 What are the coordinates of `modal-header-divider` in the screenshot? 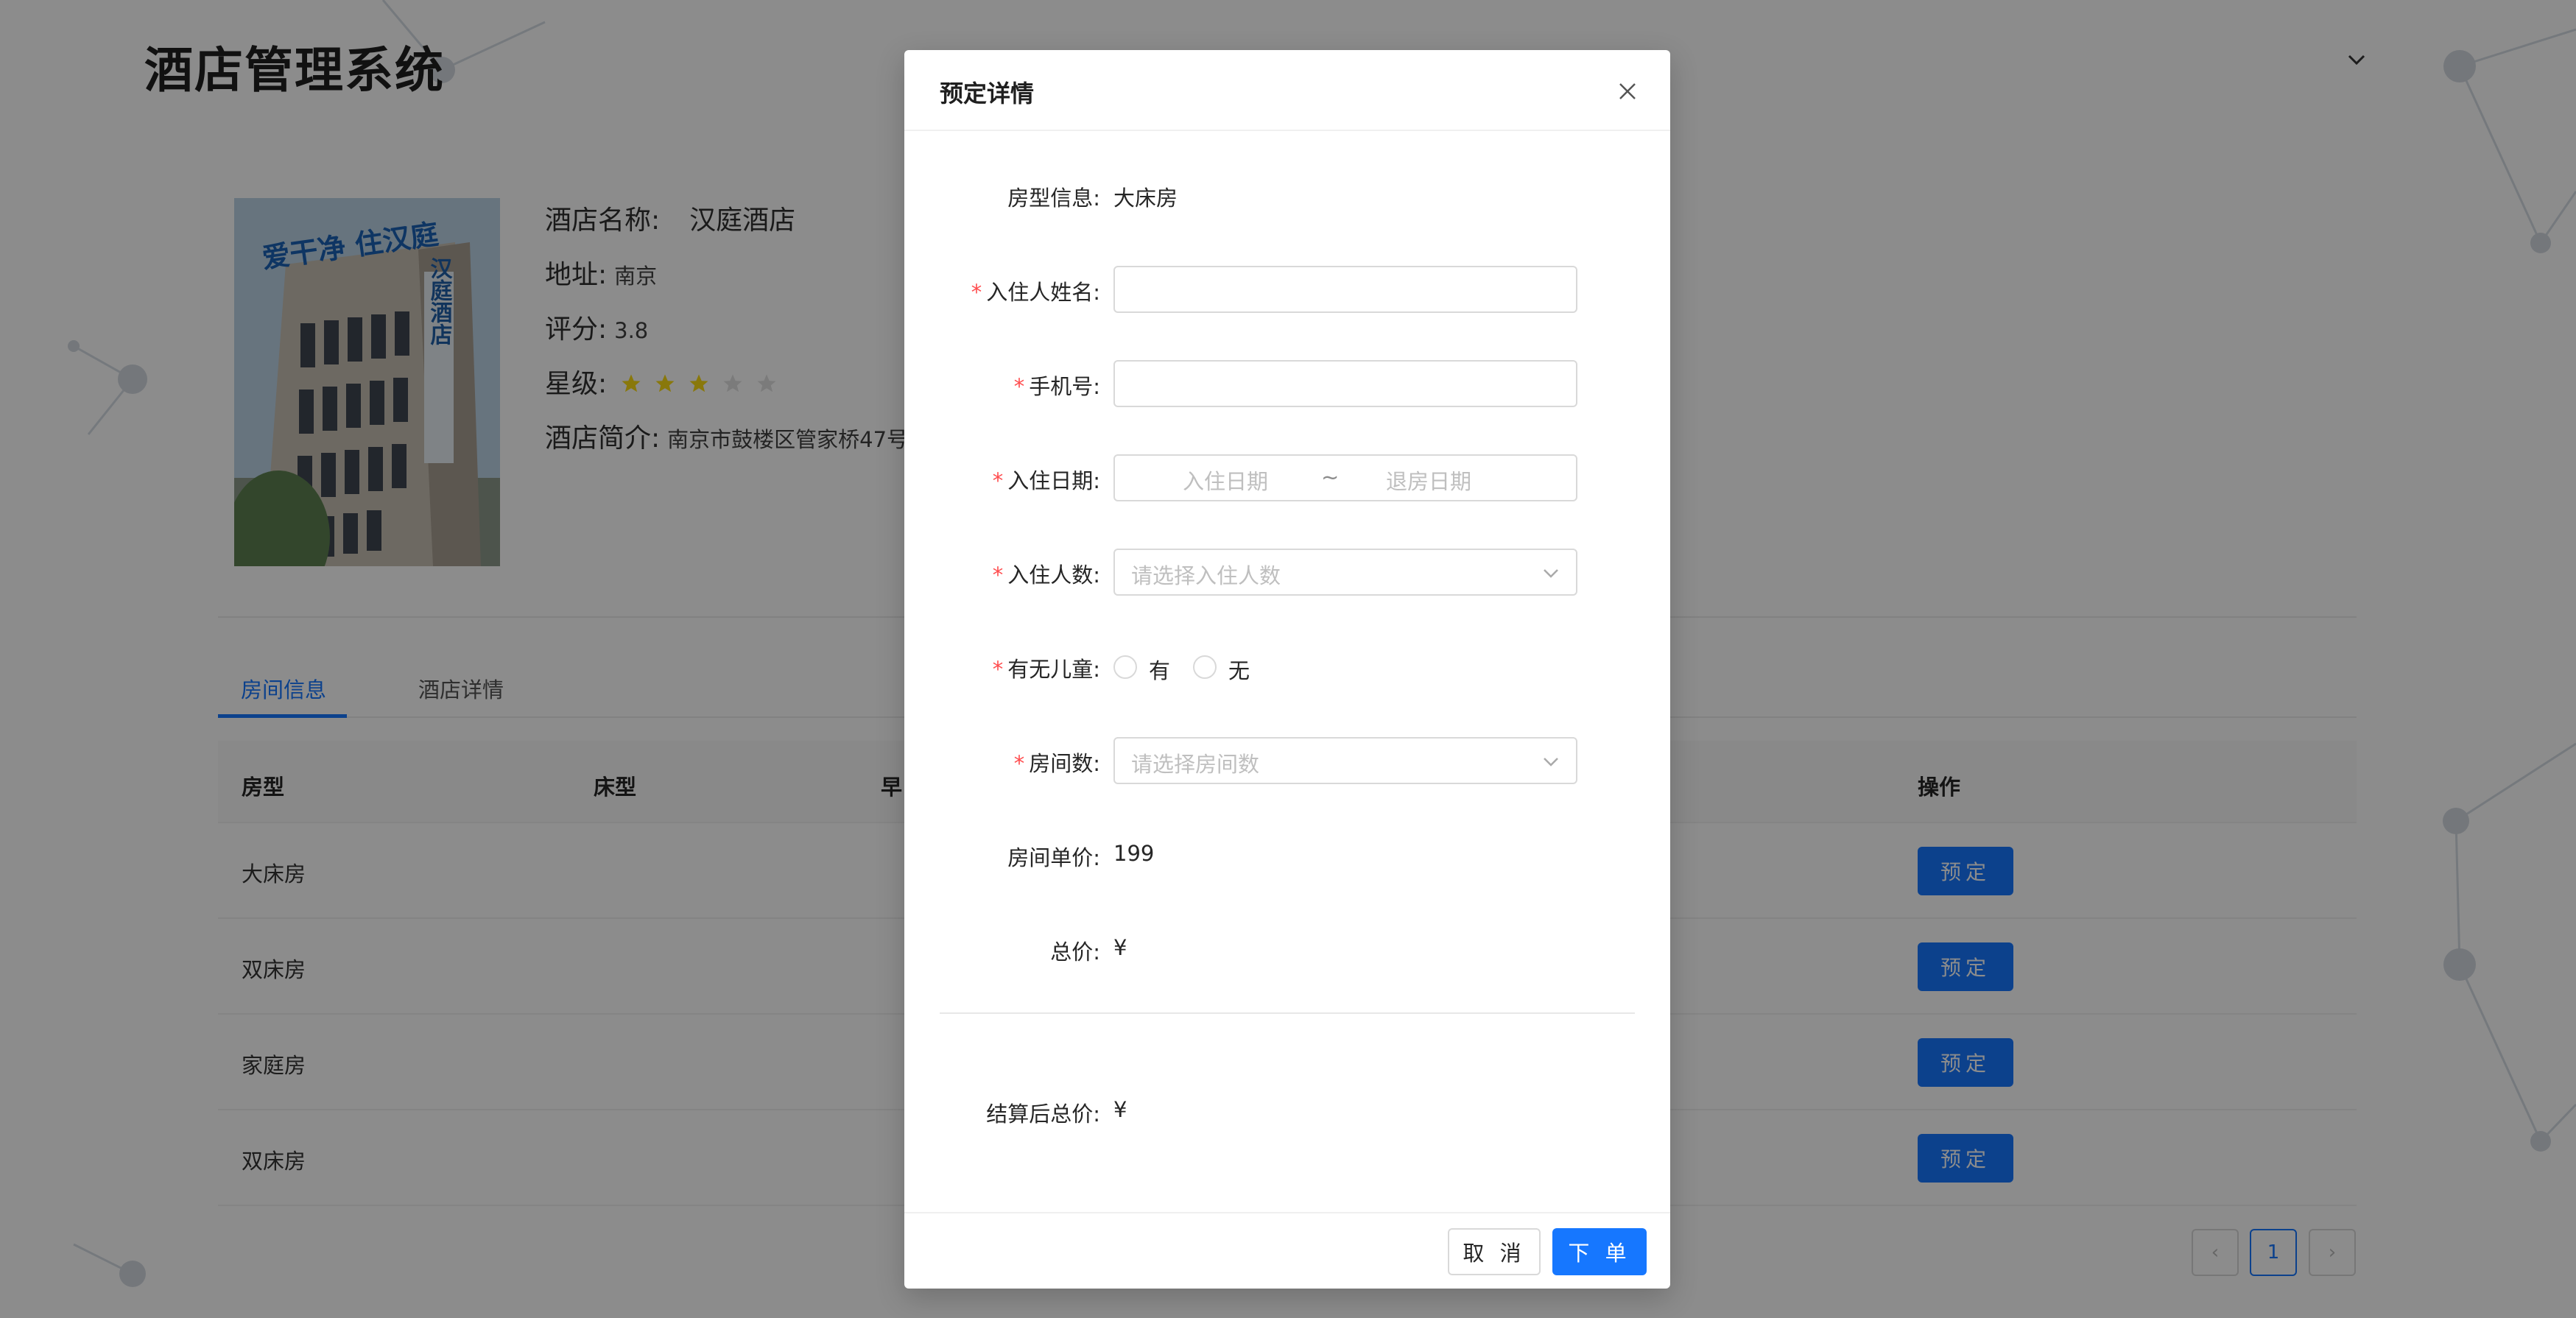 It's located at (1287, 130).